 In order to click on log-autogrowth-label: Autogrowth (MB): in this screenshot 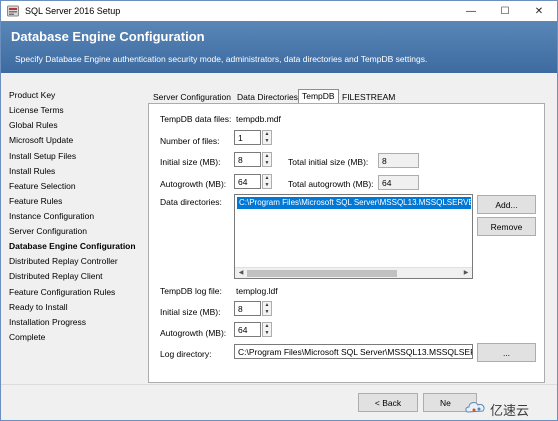, I will do `click(193, 333)`.